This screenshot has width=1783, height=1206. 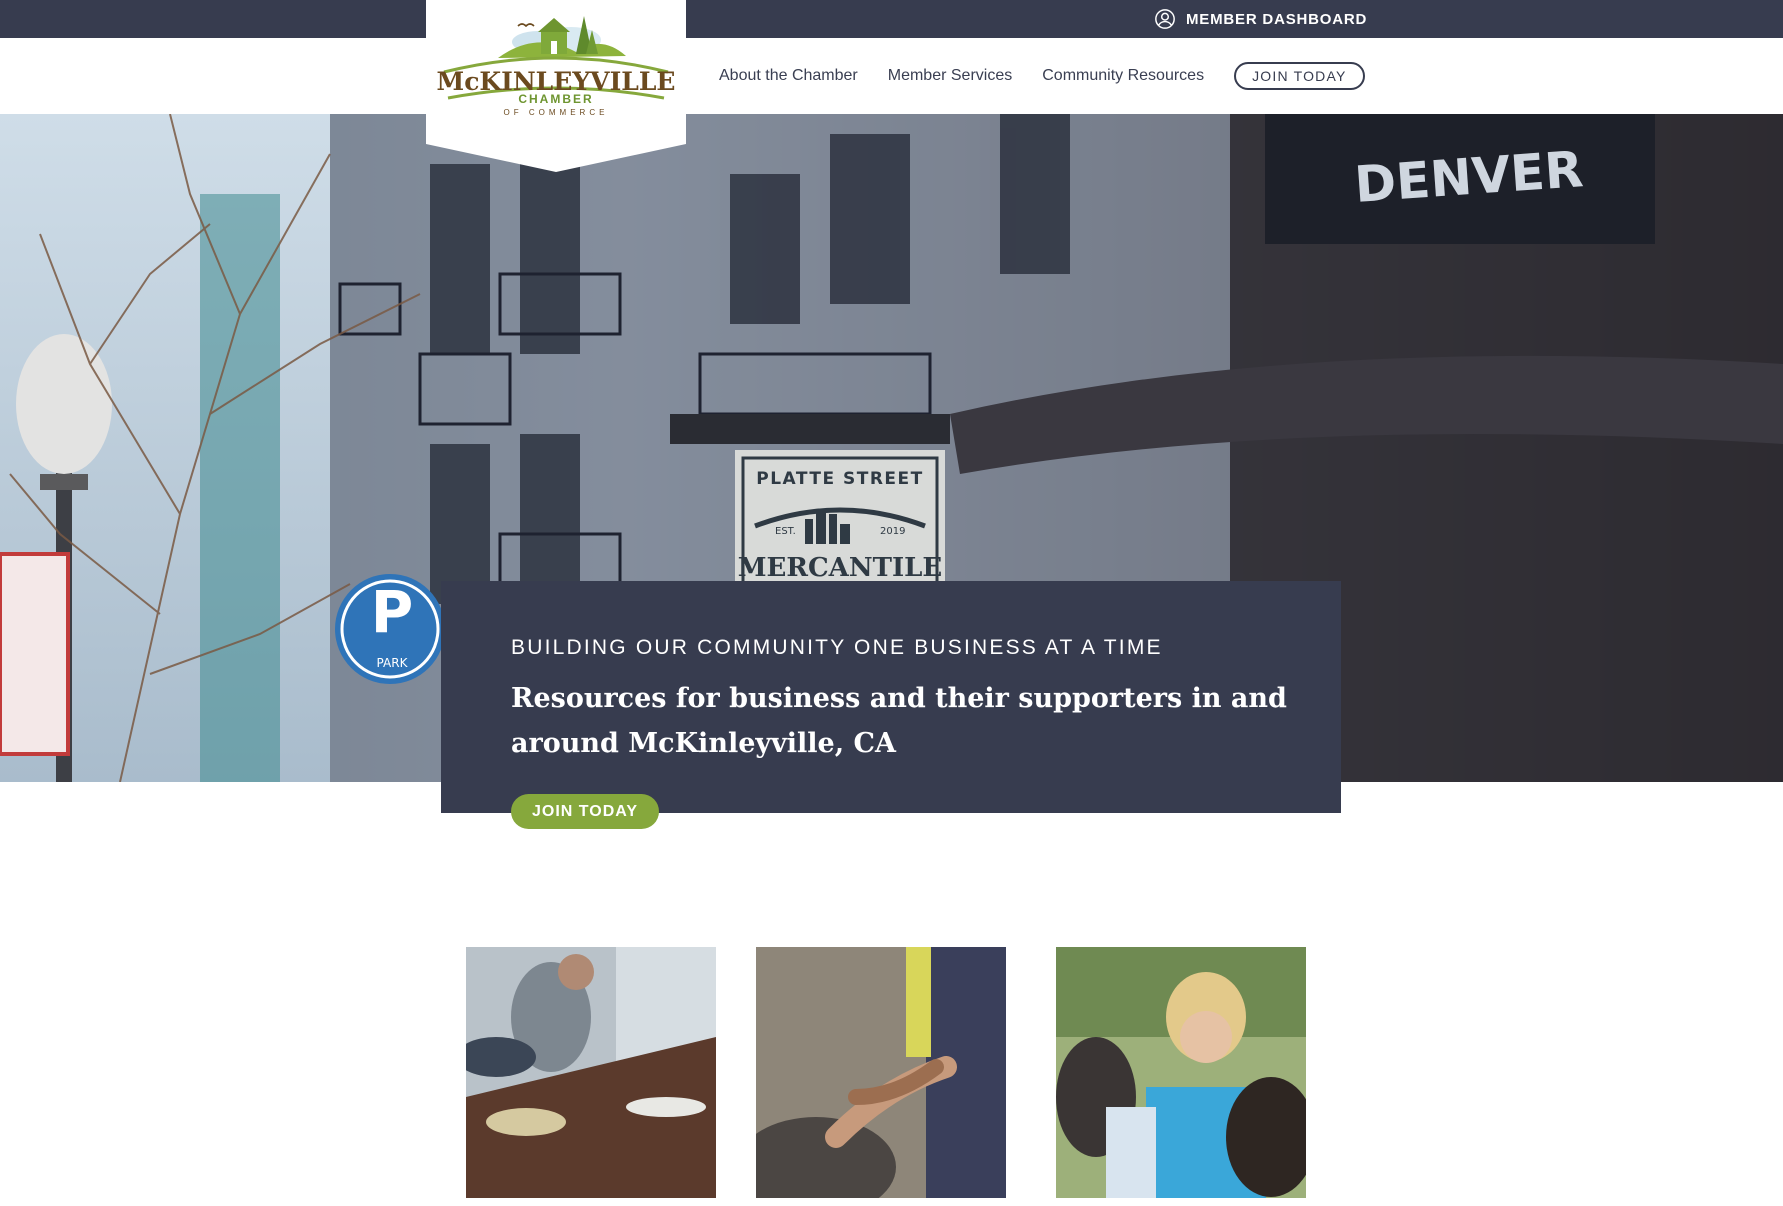 I want to click on user-circle-icon, so click(x=1165, y=19).